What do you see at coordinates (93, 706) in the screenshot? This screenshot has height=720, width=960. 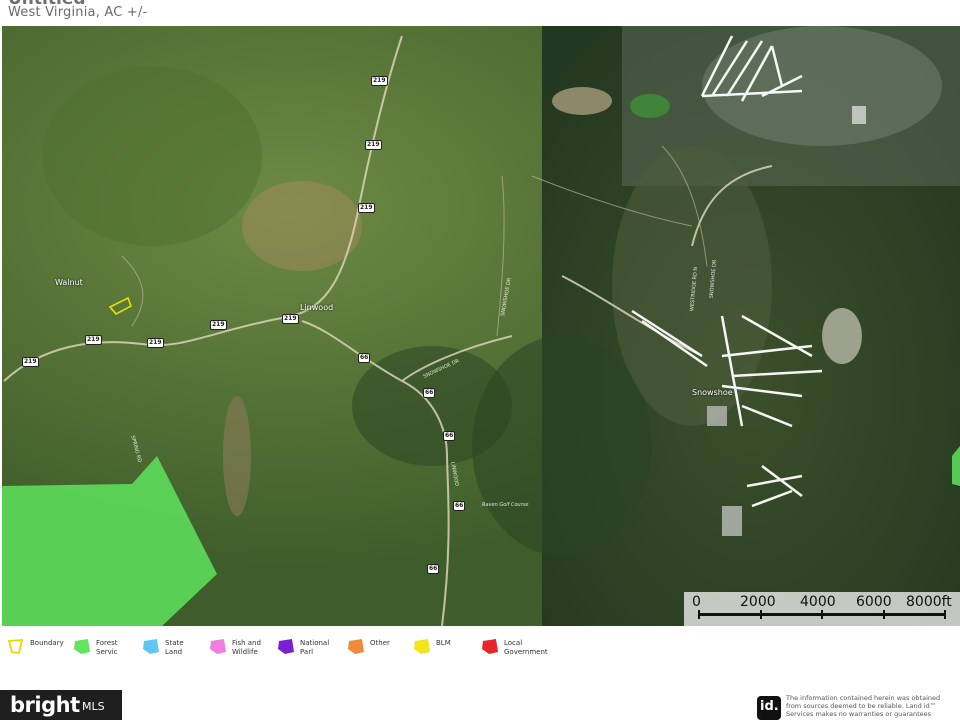 I see `bright-mls-text: MLS` at bounding box center [93, 706].